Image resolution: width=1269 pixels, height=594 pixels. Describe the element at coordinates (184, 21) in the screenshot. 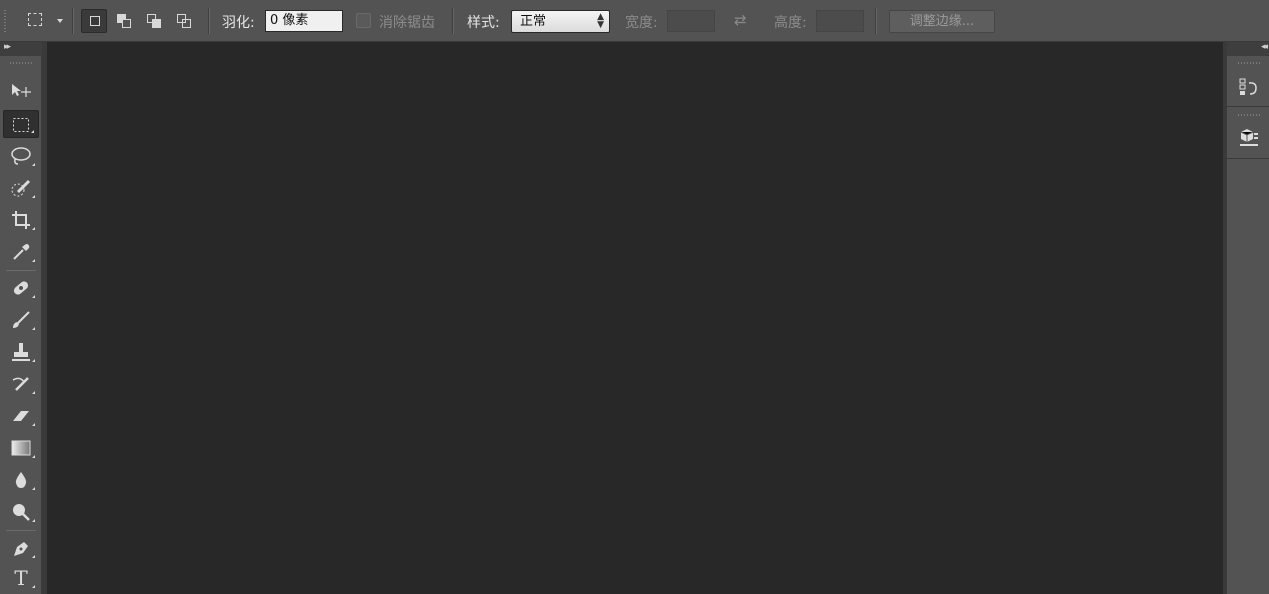

I see `intersect-selection-button` at that location.